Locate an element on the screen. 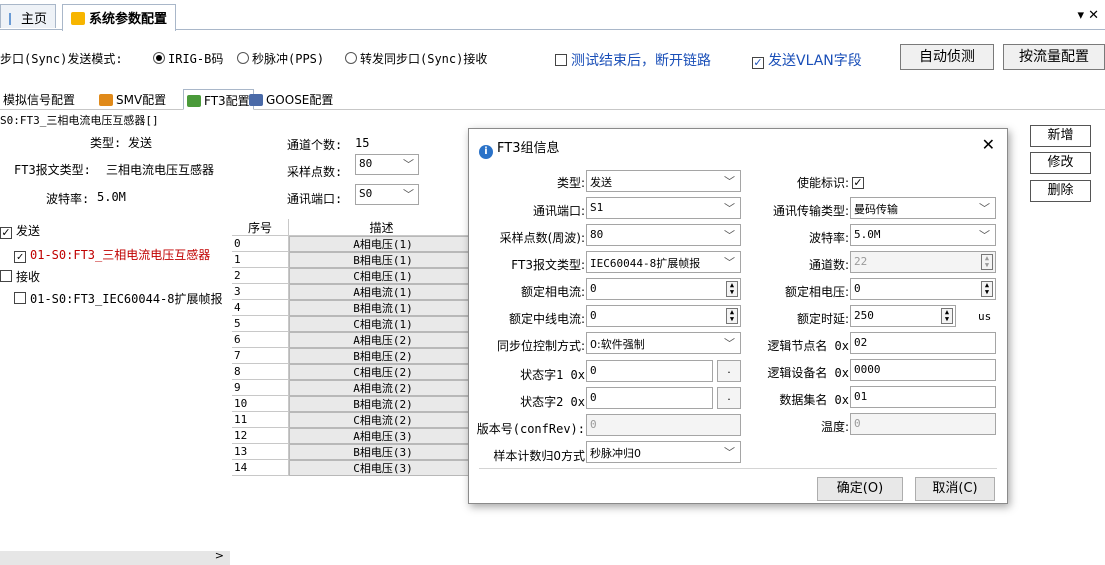  row-num-cell: 3 is located at coordinates (260, 292).